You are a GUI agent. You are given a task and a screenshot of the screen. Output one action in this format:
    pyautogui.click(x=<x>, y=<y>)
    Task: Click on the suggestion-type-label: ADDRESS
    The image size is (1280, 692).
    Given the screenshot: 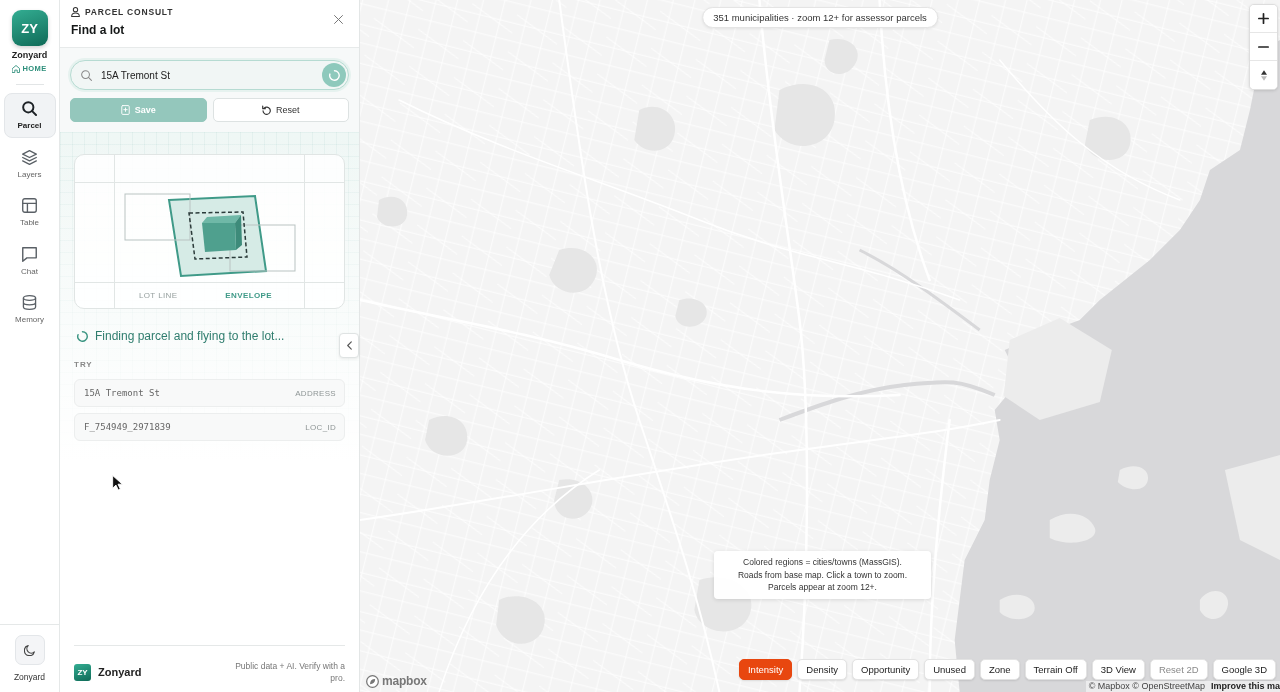 What is the action you would take?
    pyautogui.click(x=315, y=393)
    